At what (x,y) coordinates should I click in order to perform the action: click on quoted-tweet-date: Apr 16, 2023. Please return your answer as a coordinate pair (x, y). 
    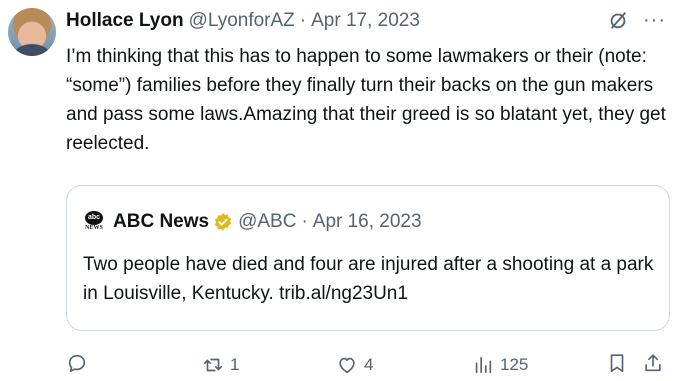
    Looking at the image, I should click on (367, 222).